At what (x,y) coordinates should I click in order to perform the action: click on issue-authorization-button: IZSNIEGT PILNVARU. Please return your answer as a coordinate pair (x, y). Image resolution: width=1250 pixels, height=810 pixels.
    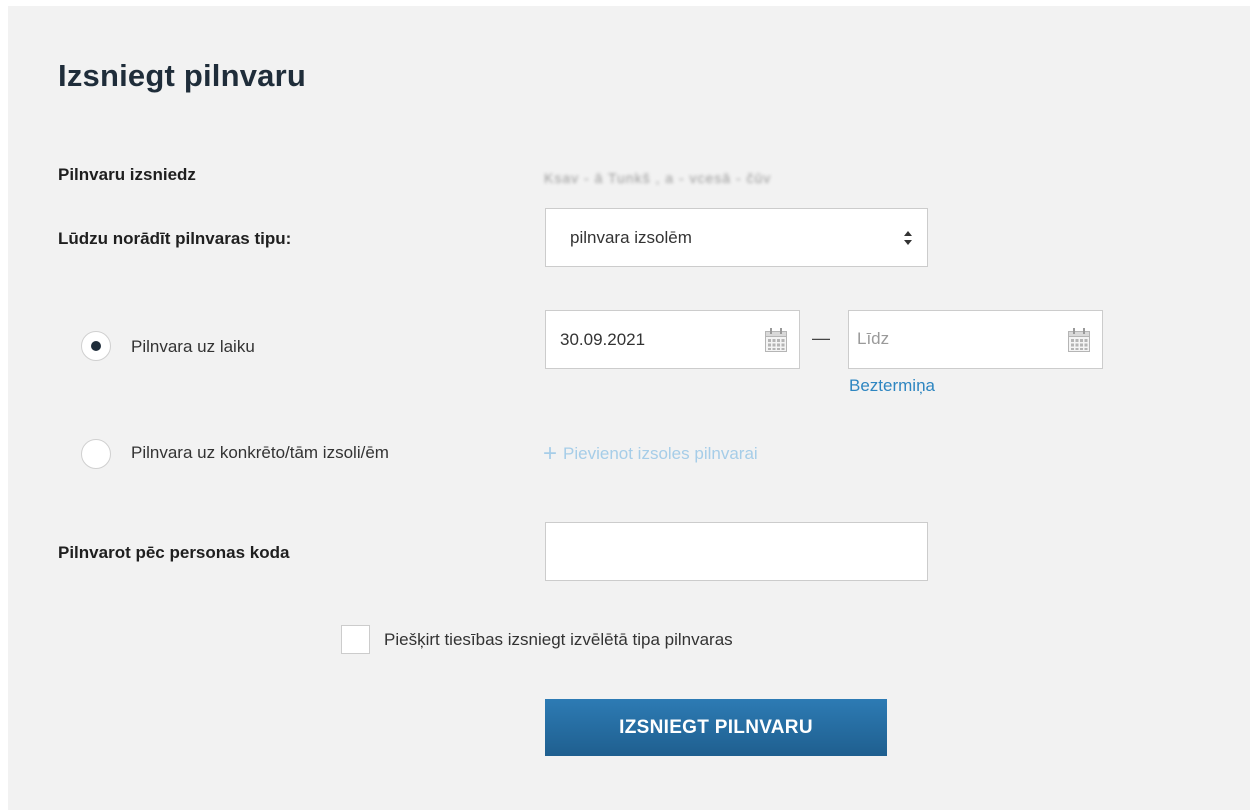
    Looking at the image, I should click on (716, 727).